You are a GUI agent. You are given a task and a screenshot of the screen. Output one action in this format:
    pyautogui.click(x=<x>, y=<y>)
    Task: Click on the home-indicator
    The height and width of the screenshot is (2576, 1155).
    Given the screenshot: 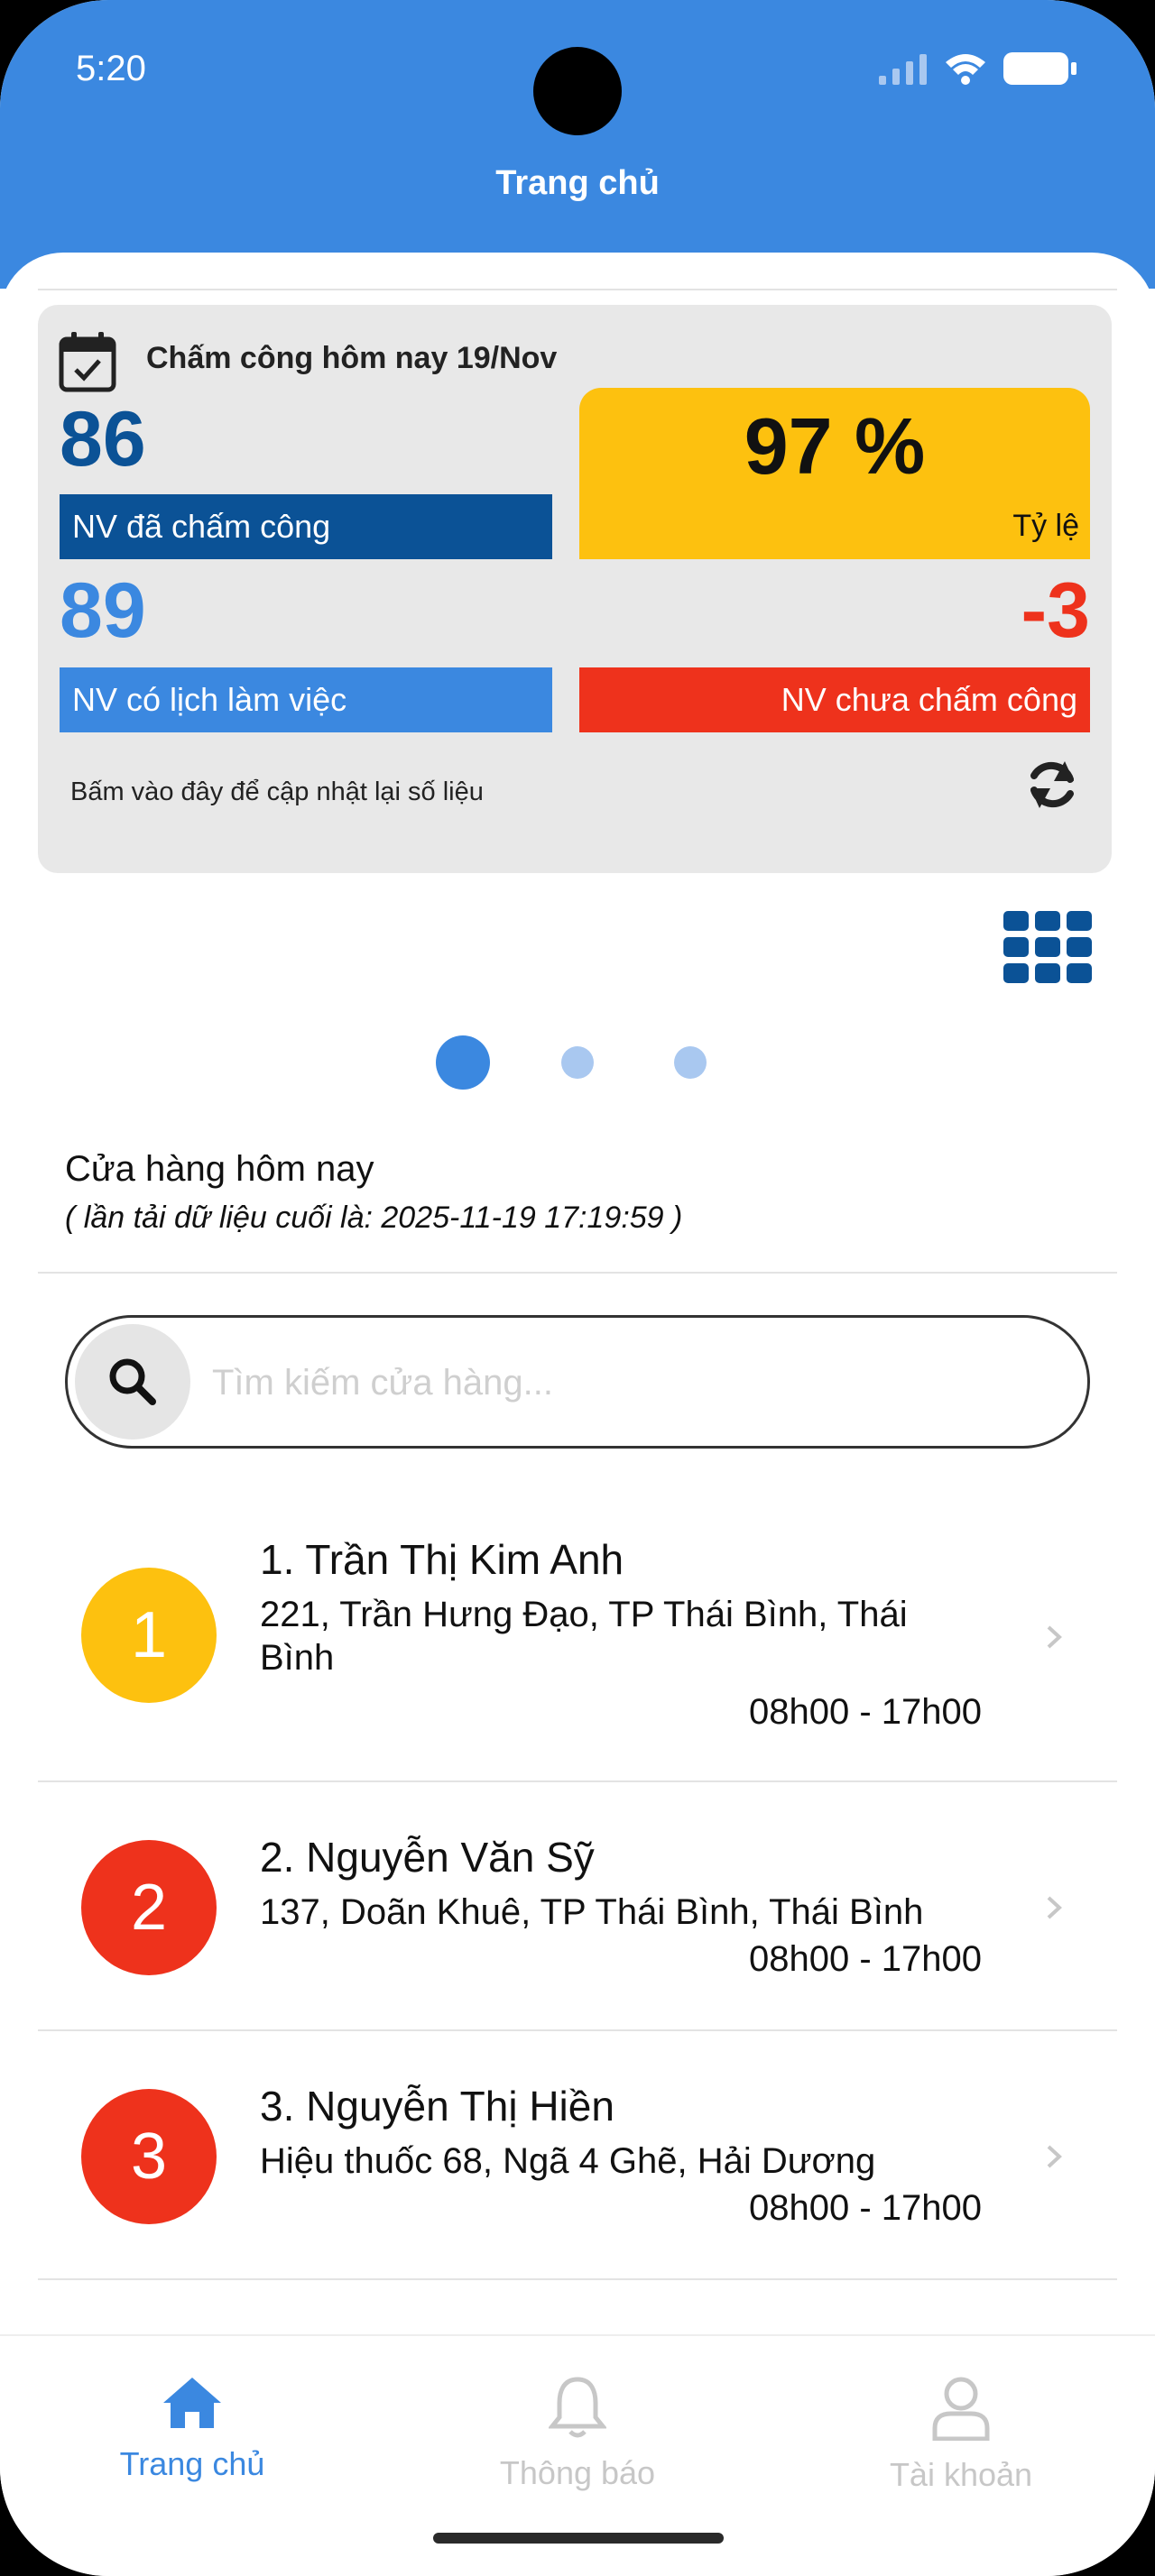 What is the action you would take?
    pyautogui.click(x=578, y=2539)
    